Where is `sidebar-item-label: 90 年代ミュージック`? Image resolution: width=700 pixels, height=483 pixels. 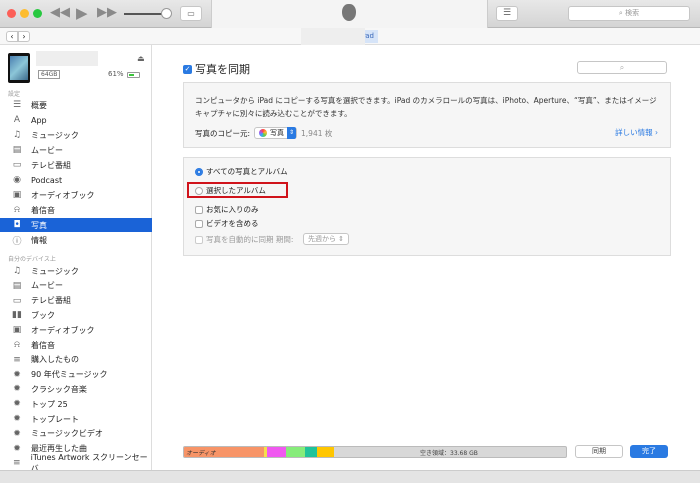
sidebar-item-label: 90 年代ミュージック is located at coordinates (69, 375).